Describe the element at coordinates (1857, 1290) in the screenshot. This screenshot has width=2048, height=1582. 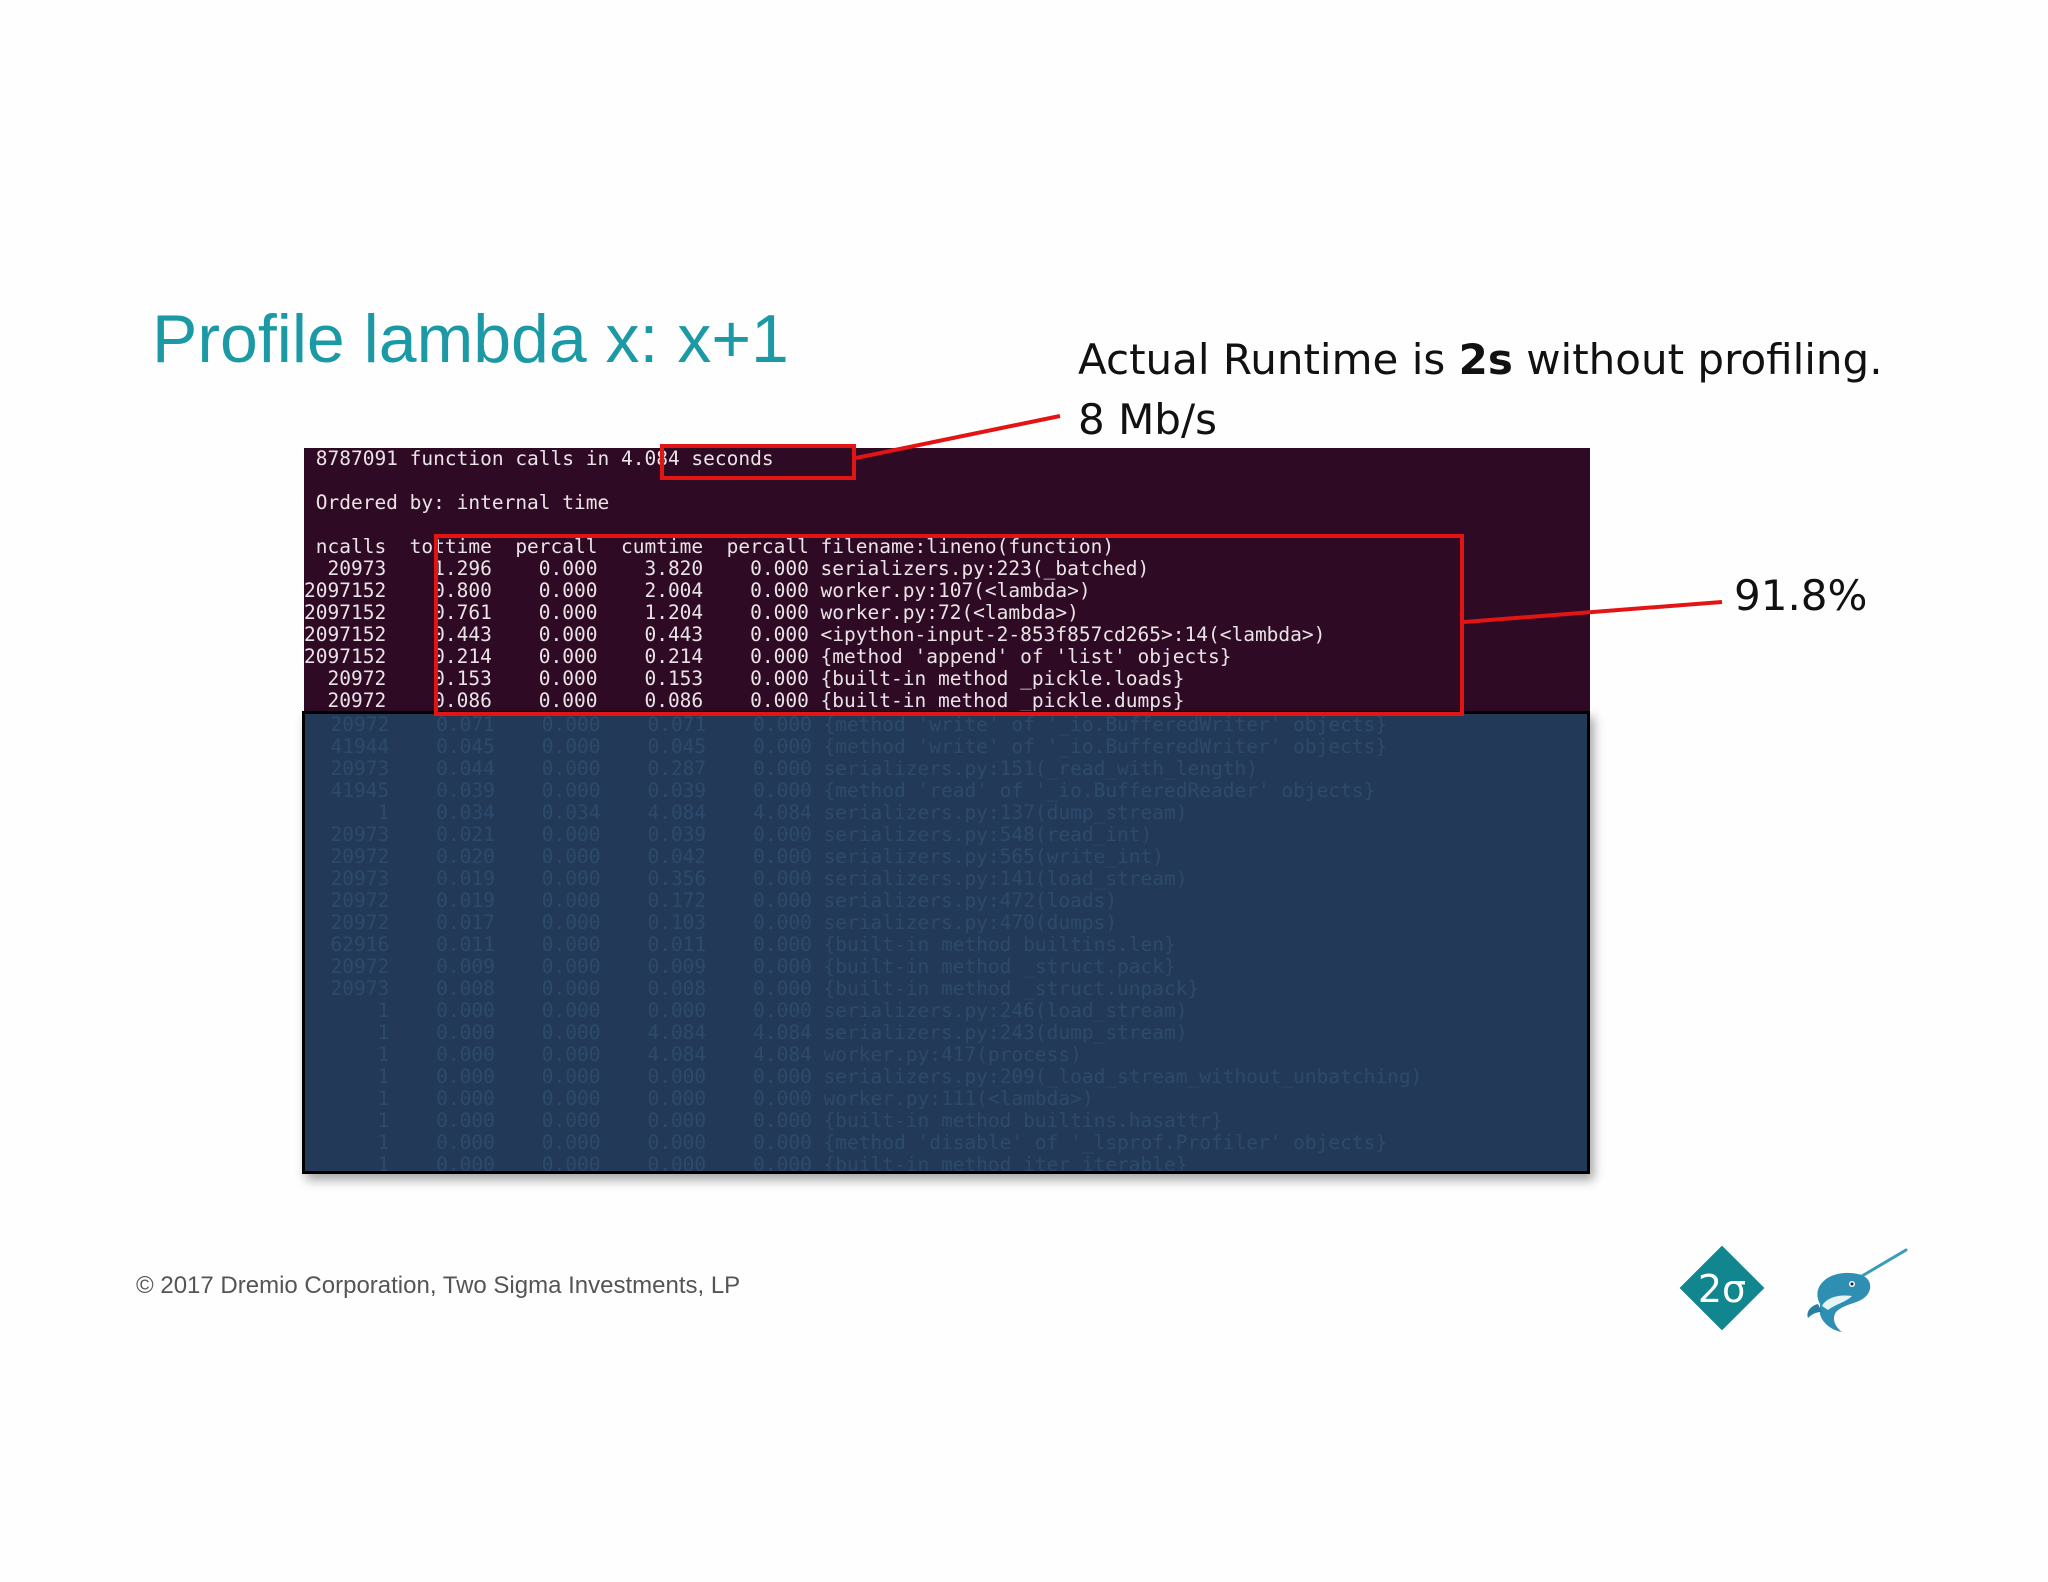
I see `narwhal-icon` at that location.